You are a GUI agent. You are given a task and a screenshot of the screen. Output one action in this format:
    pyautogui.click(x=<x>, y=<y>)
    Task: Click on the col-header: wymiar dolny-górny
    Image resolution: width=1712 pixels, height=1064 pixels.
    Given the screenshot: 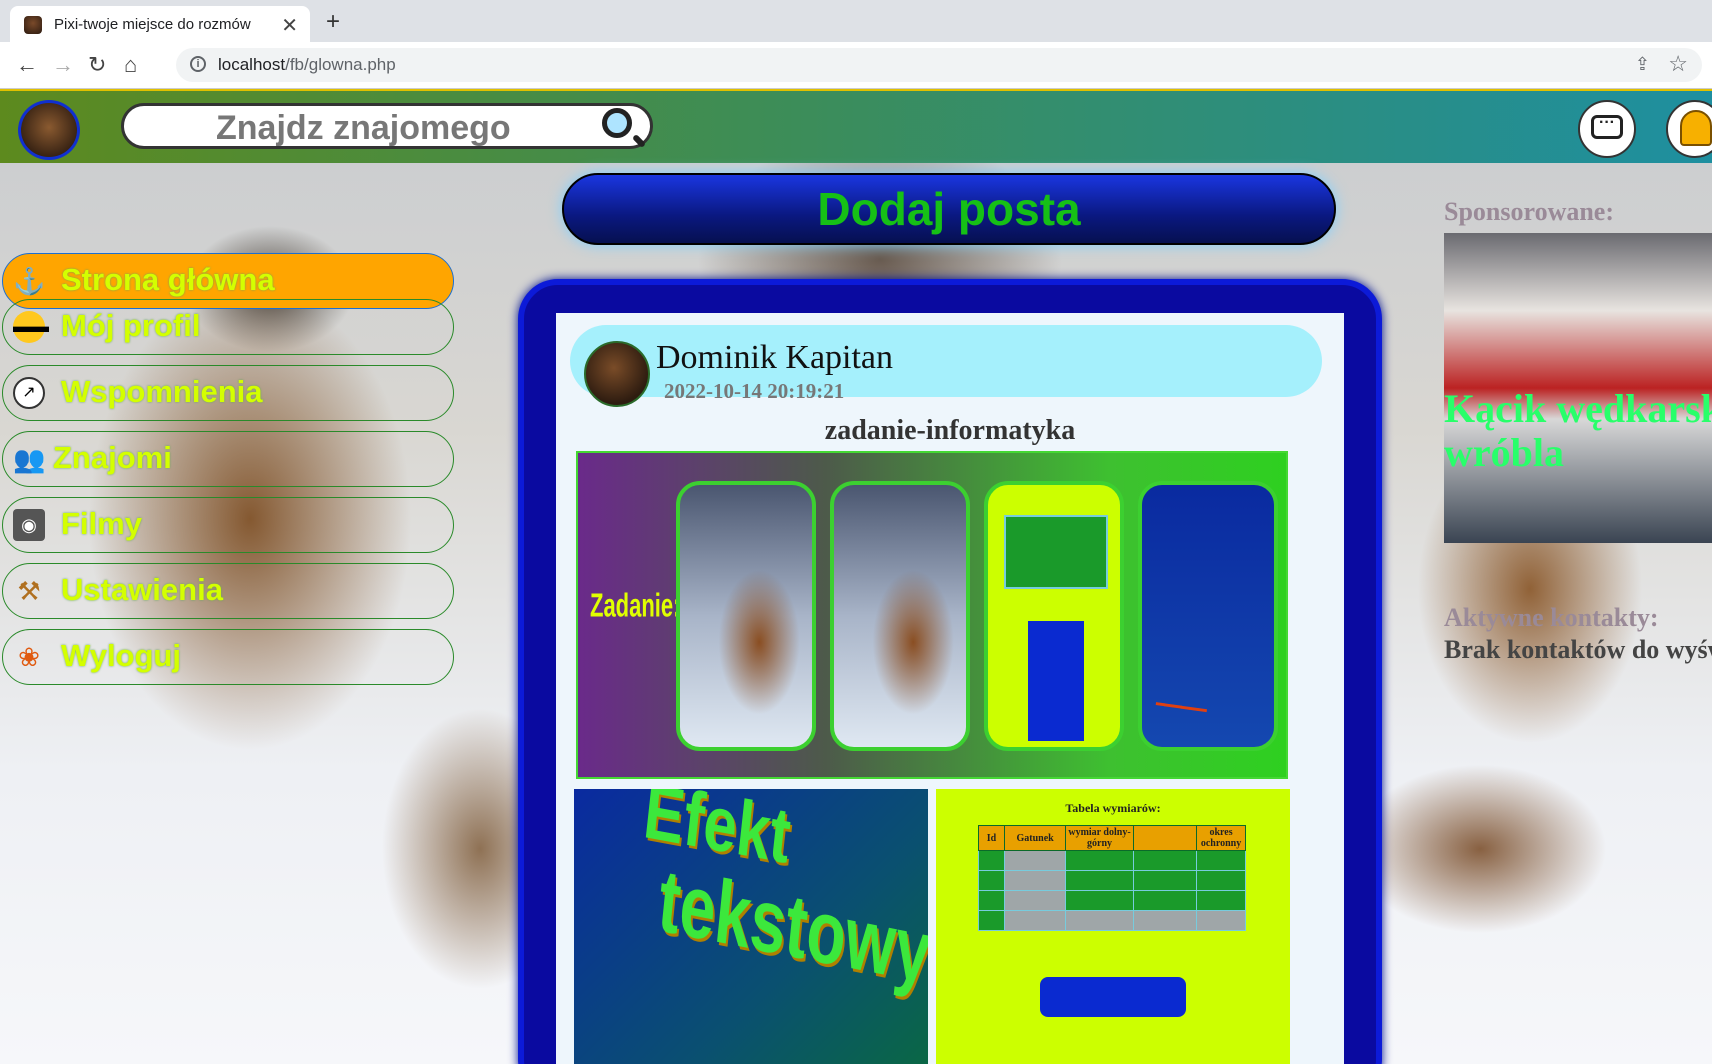 What is the action you would take?
    pyautogui.click(x=1099, y=838)
    